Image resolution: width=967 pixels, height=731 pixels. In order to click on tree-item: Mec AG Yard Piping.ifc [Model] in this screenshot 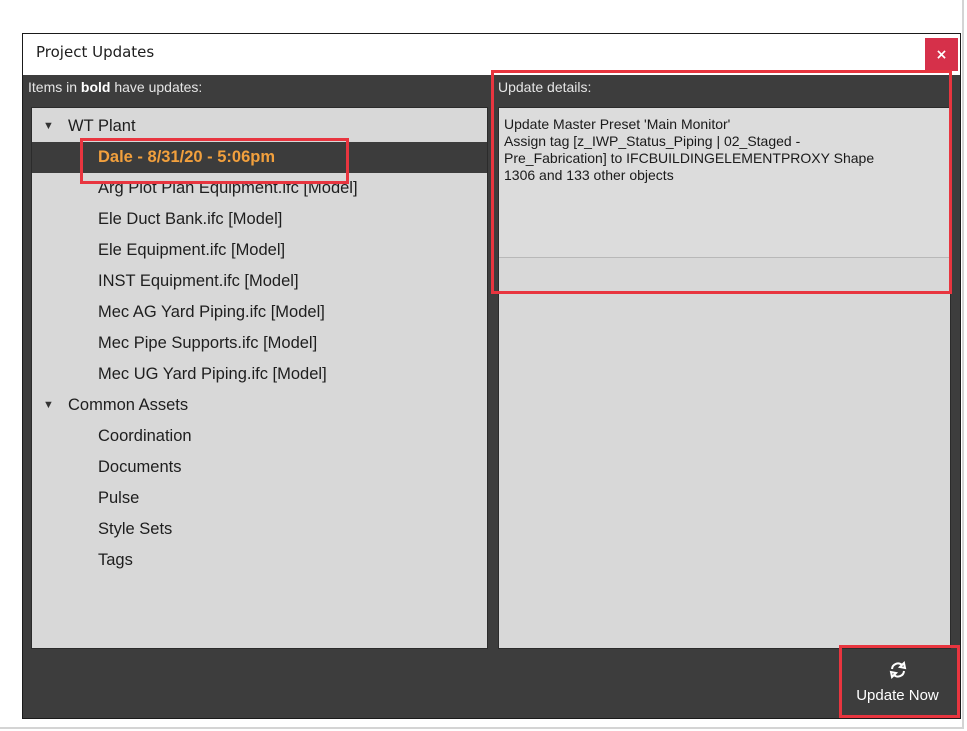, I will do `click(259, 312)`.